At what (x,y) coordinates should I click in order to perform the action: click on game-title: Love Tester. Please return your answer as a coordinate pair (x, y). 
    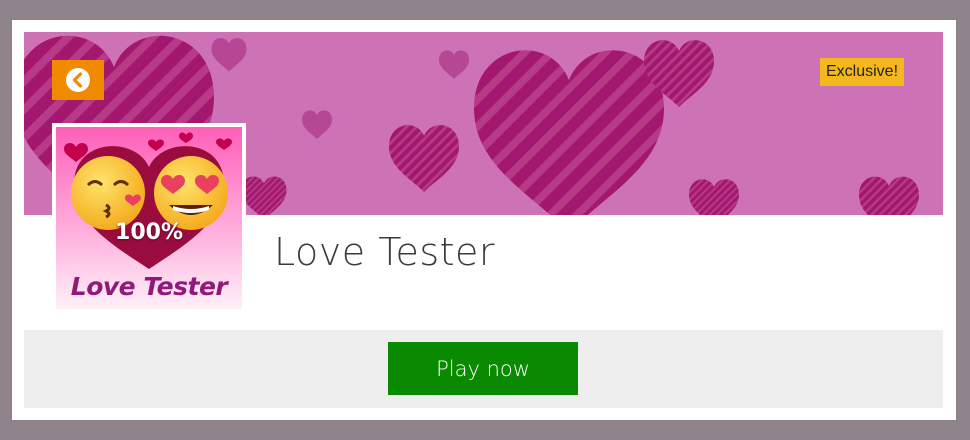
    Looking at the image, I should click on (385, 252).